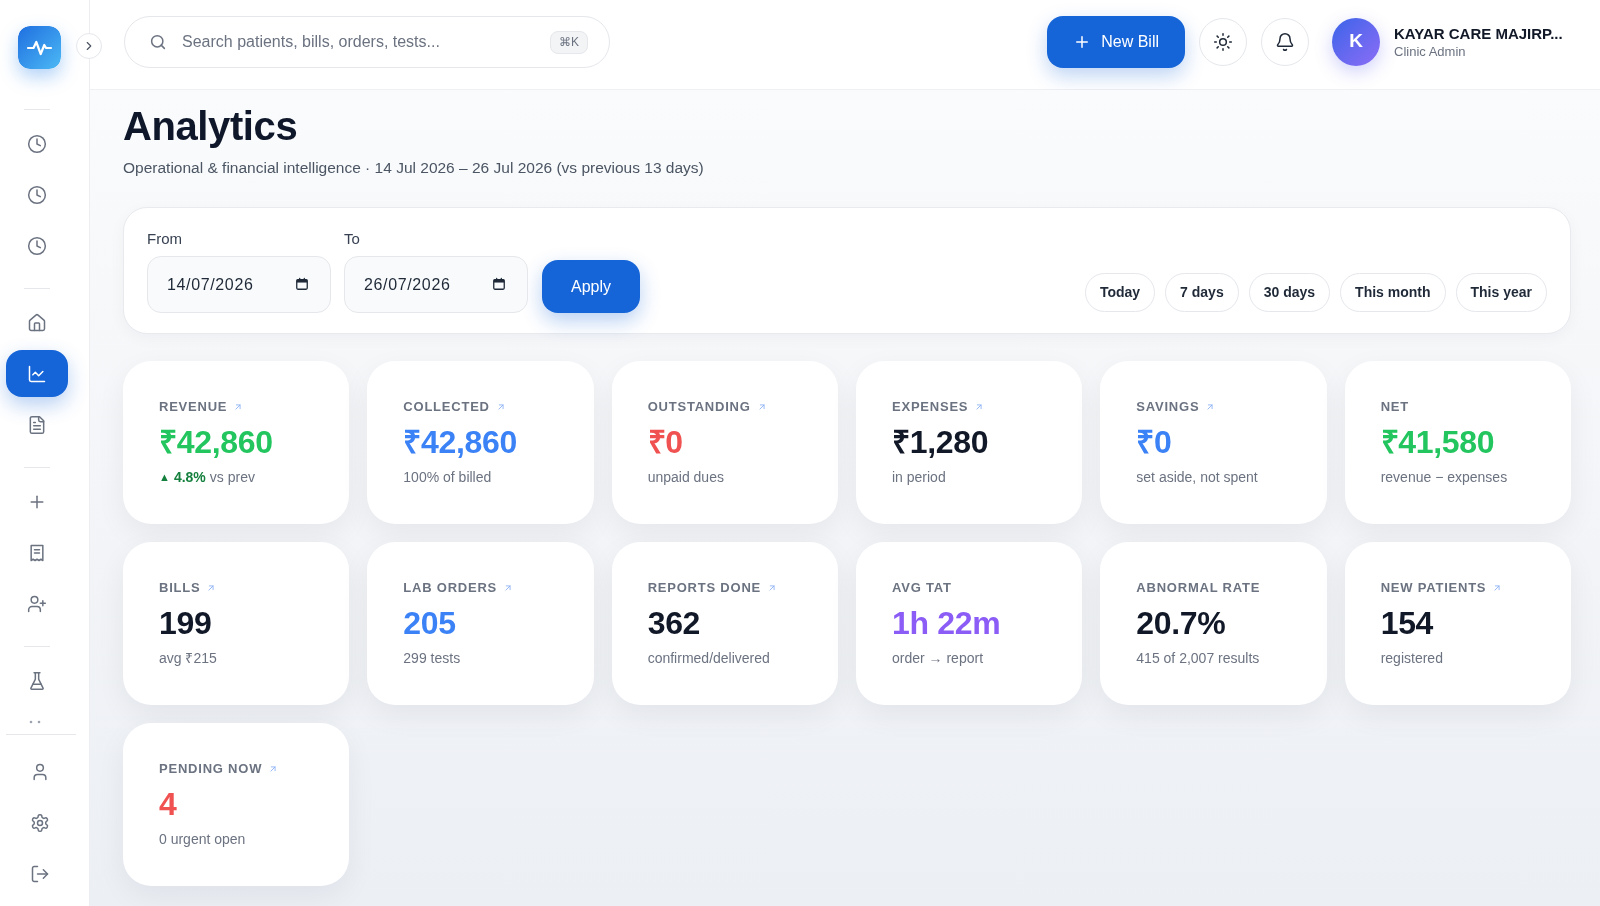 Image resolution: width=1600 pixels, height=906 pixels. What do you see at coordinates (40, 822) in the screenshot?
I see `settings-icon` at bounding box center [40, 822].